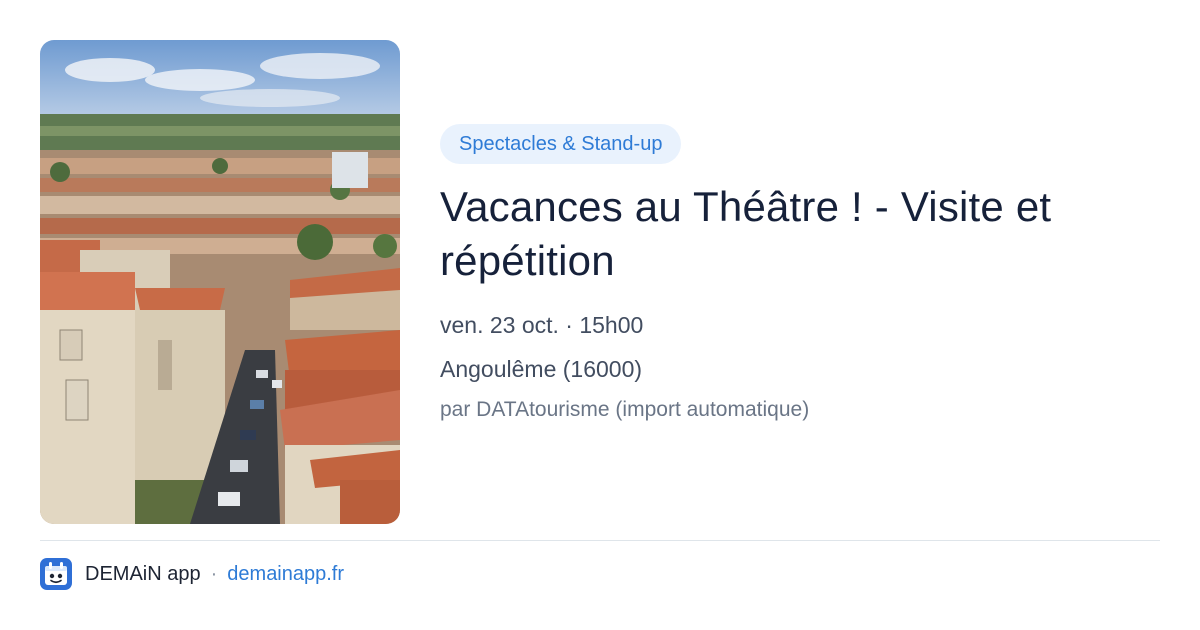 The width and height of the screenshot is (1200, 630). I want to click on footer: DEMAiN app · demainapp.fr, so click(192, 574).